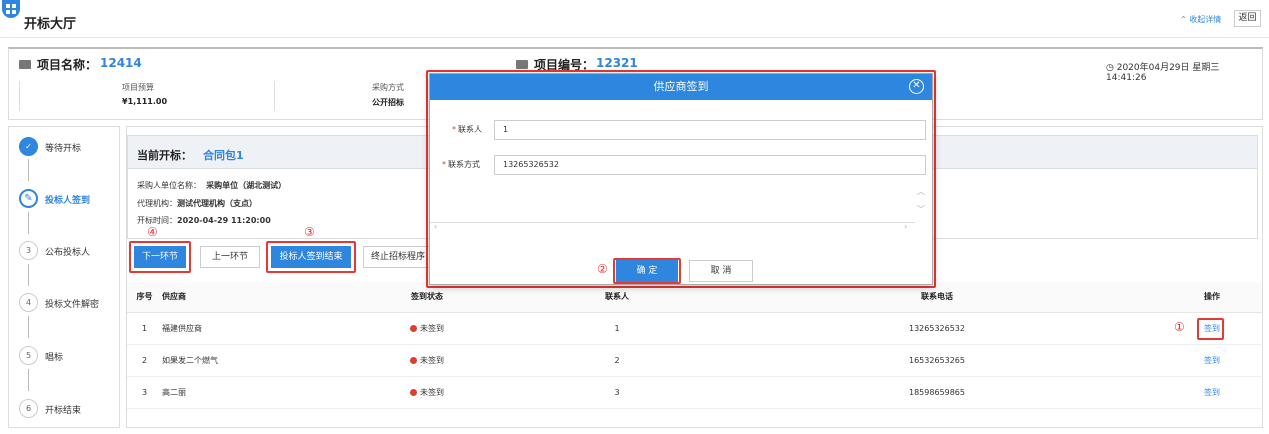  I want to click on agent-value: 测试代理机构（支点）, so click(217, 203).